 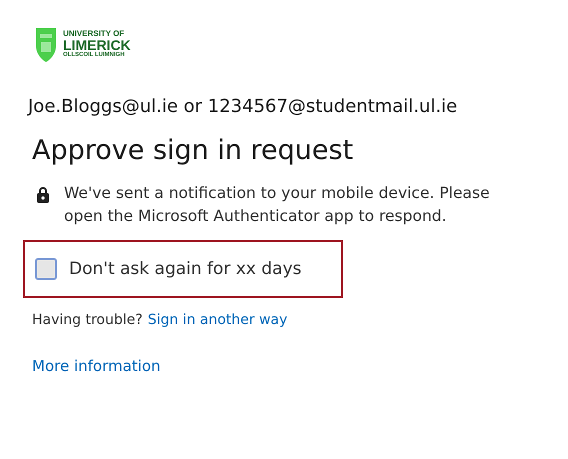 What do you see at coordinates (218, 320) in the screenshot?
I see `sign-in-another-way-link: Sign in another way` at bounding box center [218, 320].